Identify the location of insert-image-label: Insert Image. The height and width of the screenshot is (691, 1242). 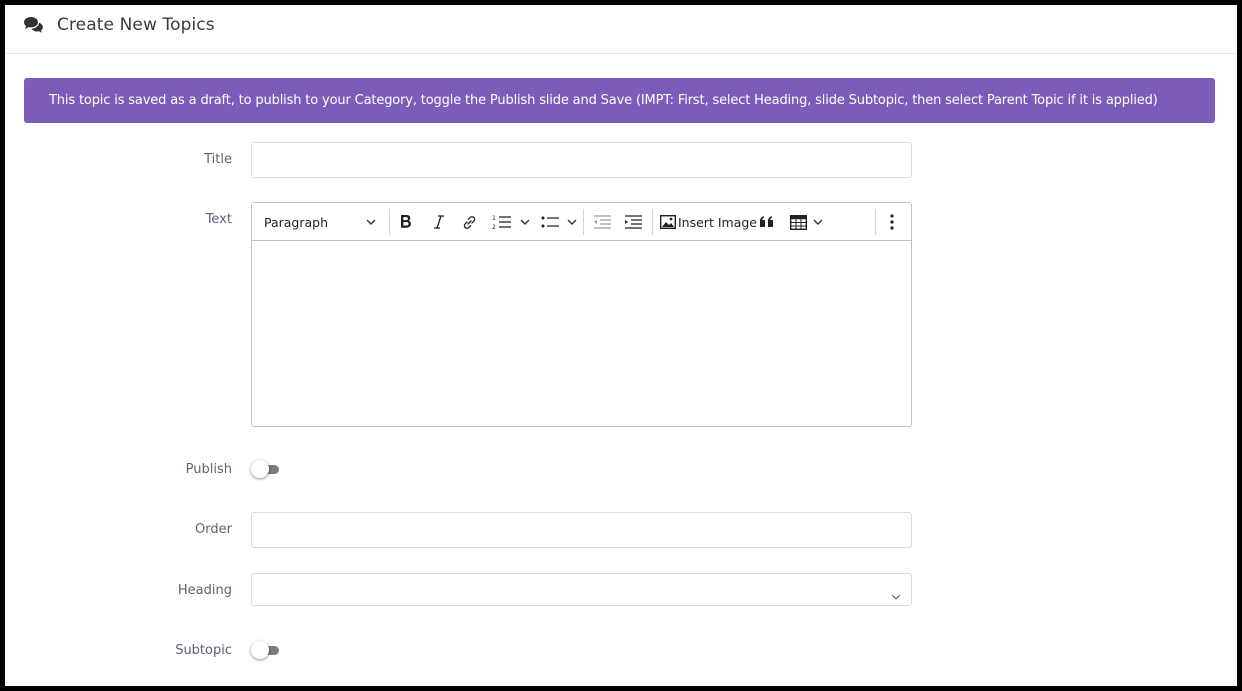
(717, 222).